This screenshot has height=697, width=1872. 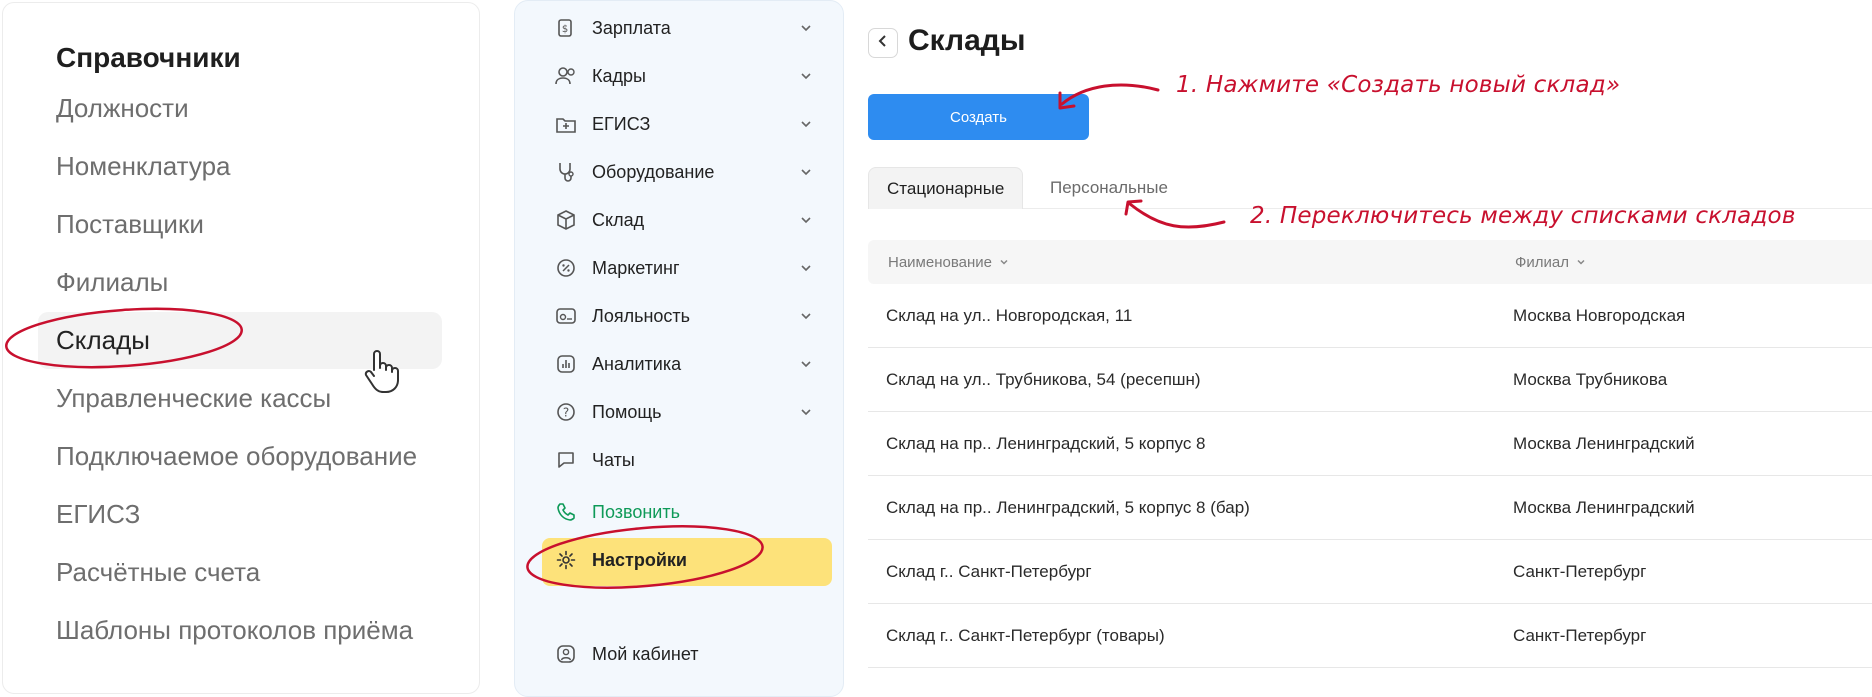 I want to click on hand-cursor-icon, so click(x=381, y=371).